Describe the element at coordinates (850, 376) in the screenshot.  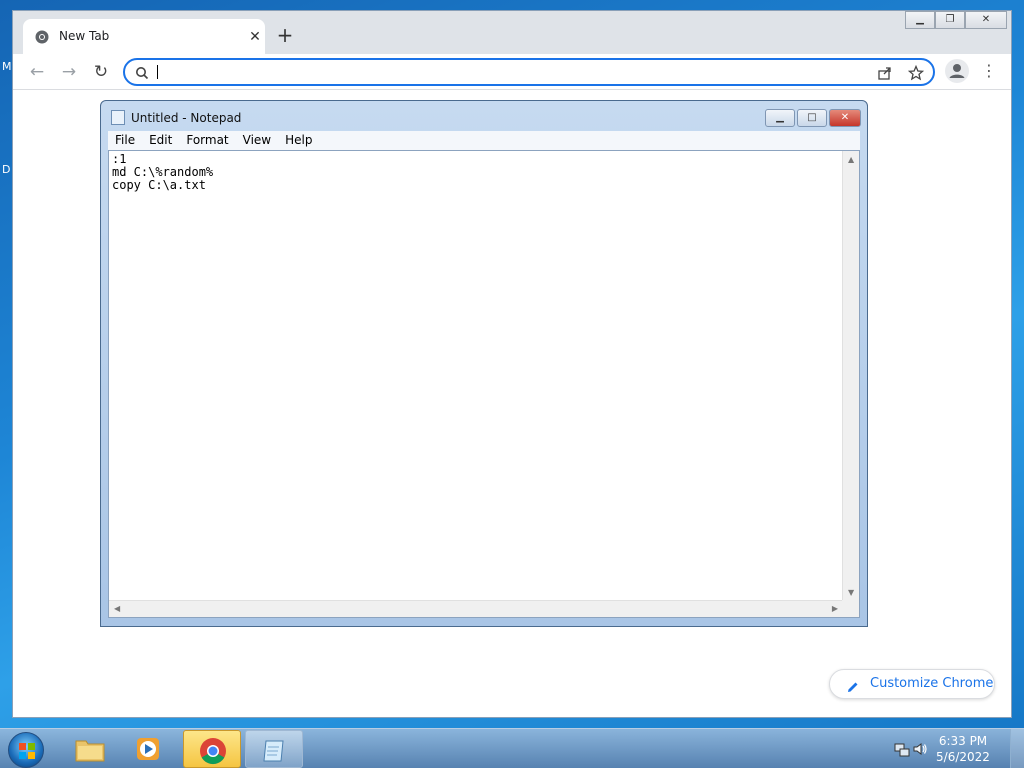
I see `vertical-scrollbar: ▲ ▼` at that location.